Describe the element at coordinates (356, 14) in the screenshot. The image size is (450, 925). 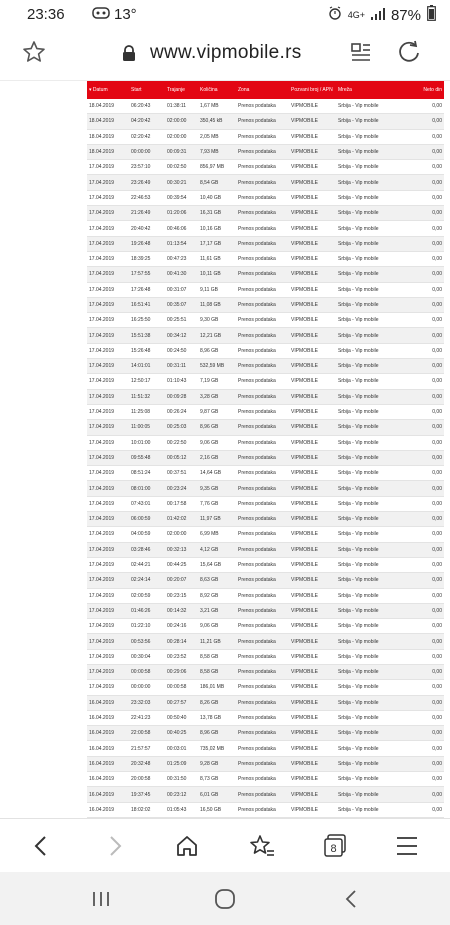
I see `network-type: 4G+` at that location.